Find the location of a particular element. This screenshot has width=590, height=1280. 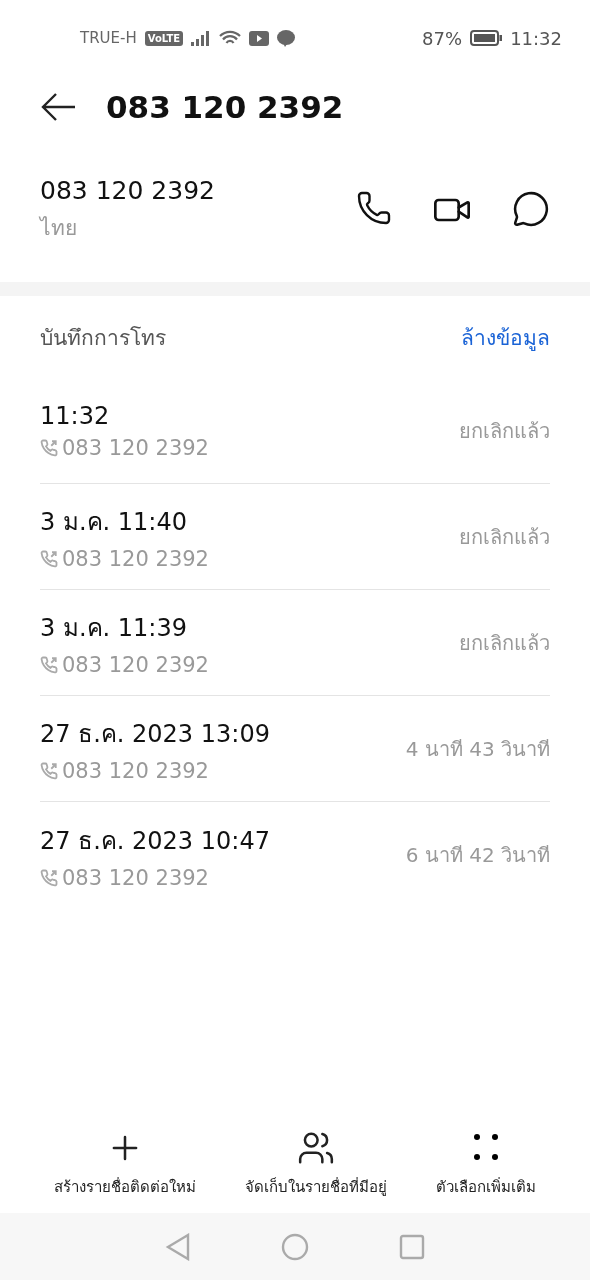

action-button: สร้างรายชื่อติดต่อใหม่ is located at coordinates (125, 1164).